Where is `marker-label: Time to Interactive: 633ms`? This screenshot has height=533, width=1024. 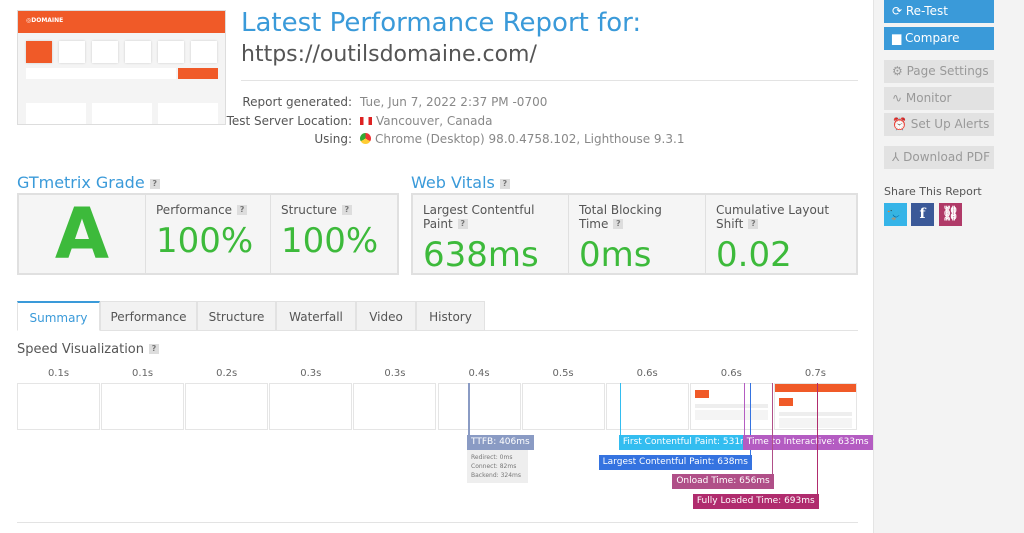 marker-label: Time to Interactive: 633ms is located at coordinates (807, 442).